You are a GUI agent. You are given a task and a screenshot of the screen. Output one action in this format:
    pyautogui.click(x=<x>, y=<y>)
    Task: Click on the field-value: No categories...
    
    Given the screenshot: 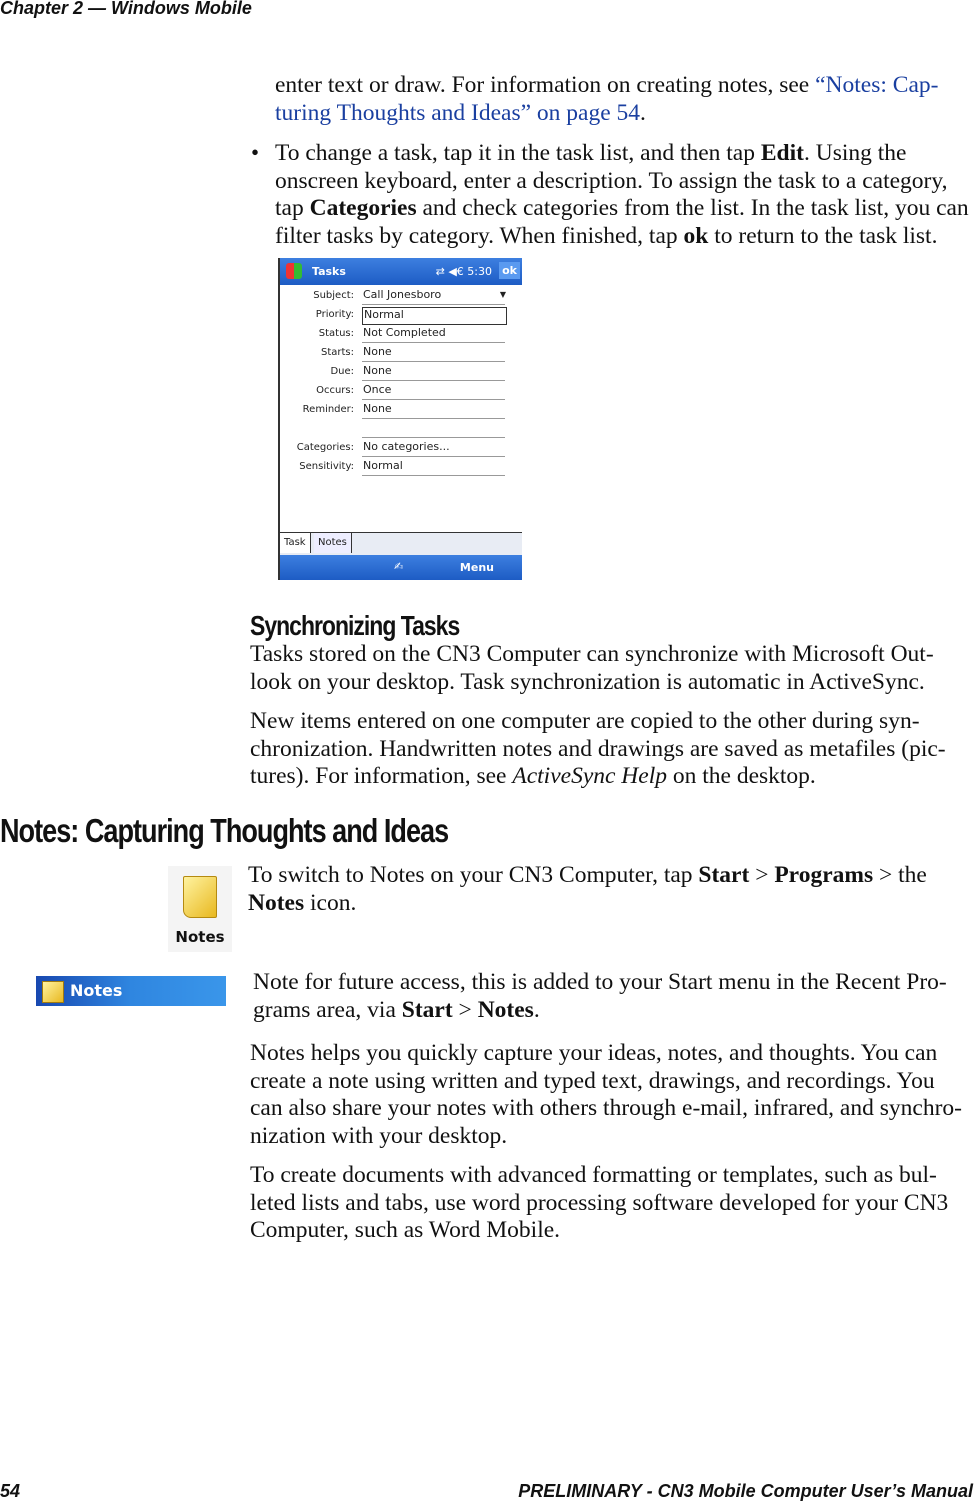 What is the action you would take?
    pyautogui.click(x=433, y=448)
    